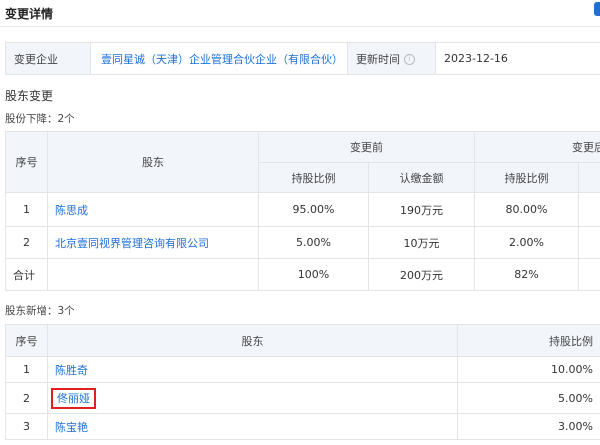 The image size is (600, 445). Describe the element at coordinates (40, 311) in the screenshot. I see `new-shareholders-count: 股东新增：3个` at that location.